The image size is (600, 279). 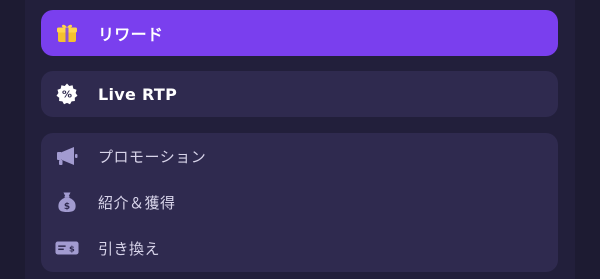 What do you see at coordinates (129, 248) in the screenshot?
I see `nav-label-redeem: 引き換え` at bounding box center [129, 248].